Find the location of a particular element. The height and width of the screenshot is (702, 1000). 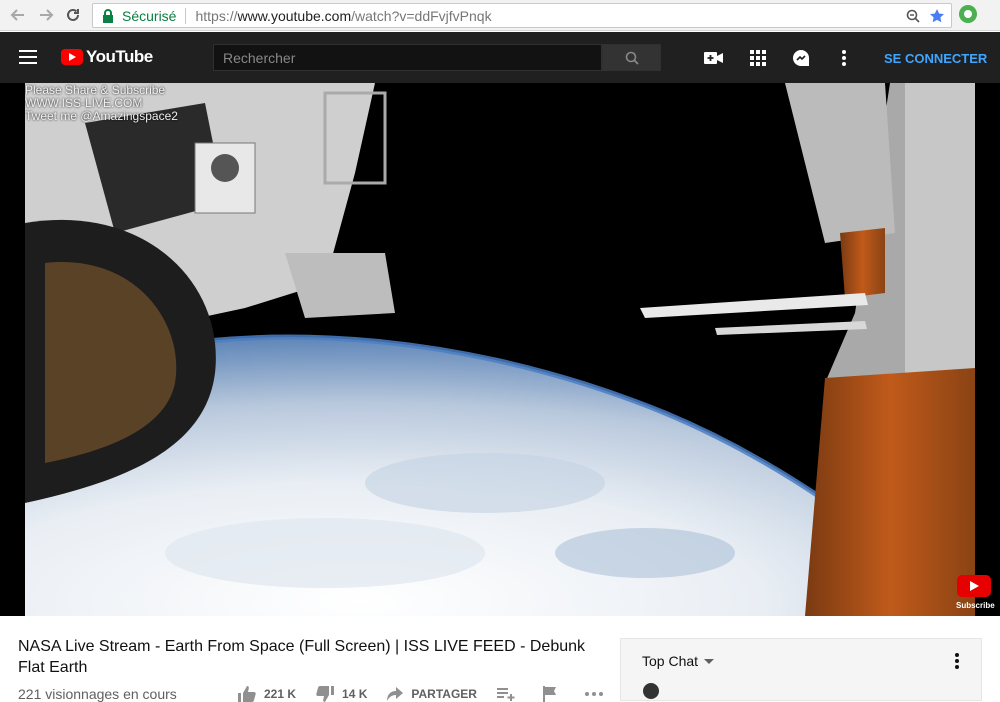

youtube-header: YouTube Rechercher SE CONNECTER is located at coordinates (500, 57).